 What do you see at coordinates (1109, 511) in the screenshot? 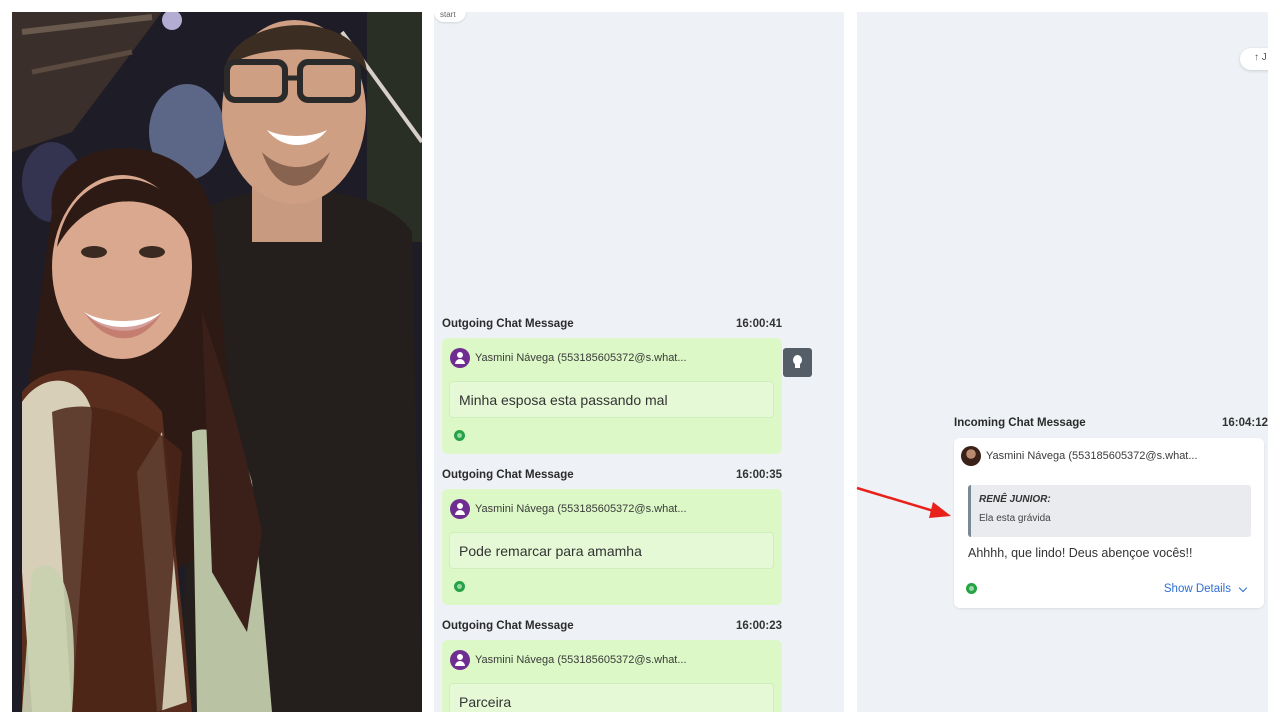
I see `quoted-reply: RENÊ JUNIOR: Ela esta grávida` at bounding box center [1109, 511].